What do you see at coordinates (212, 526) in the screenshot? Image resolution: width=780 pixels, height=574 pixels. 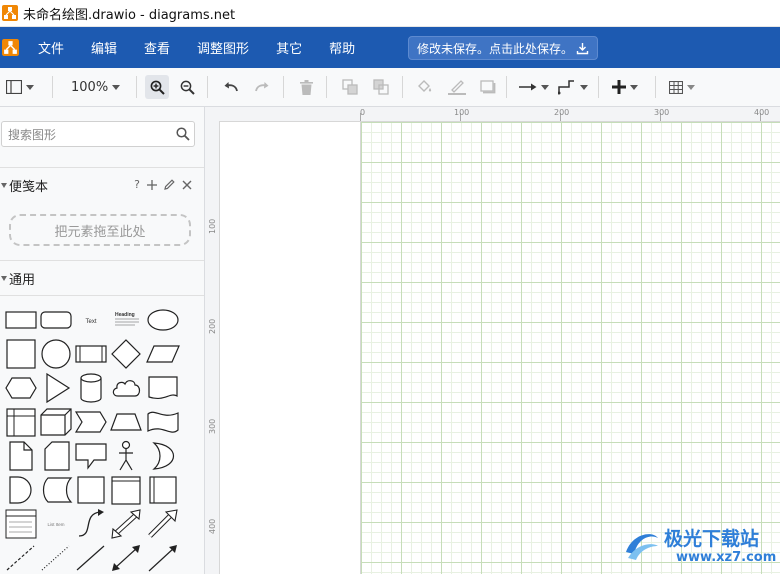 I see `ruler-label: 400` at bounding box center [212, 526].